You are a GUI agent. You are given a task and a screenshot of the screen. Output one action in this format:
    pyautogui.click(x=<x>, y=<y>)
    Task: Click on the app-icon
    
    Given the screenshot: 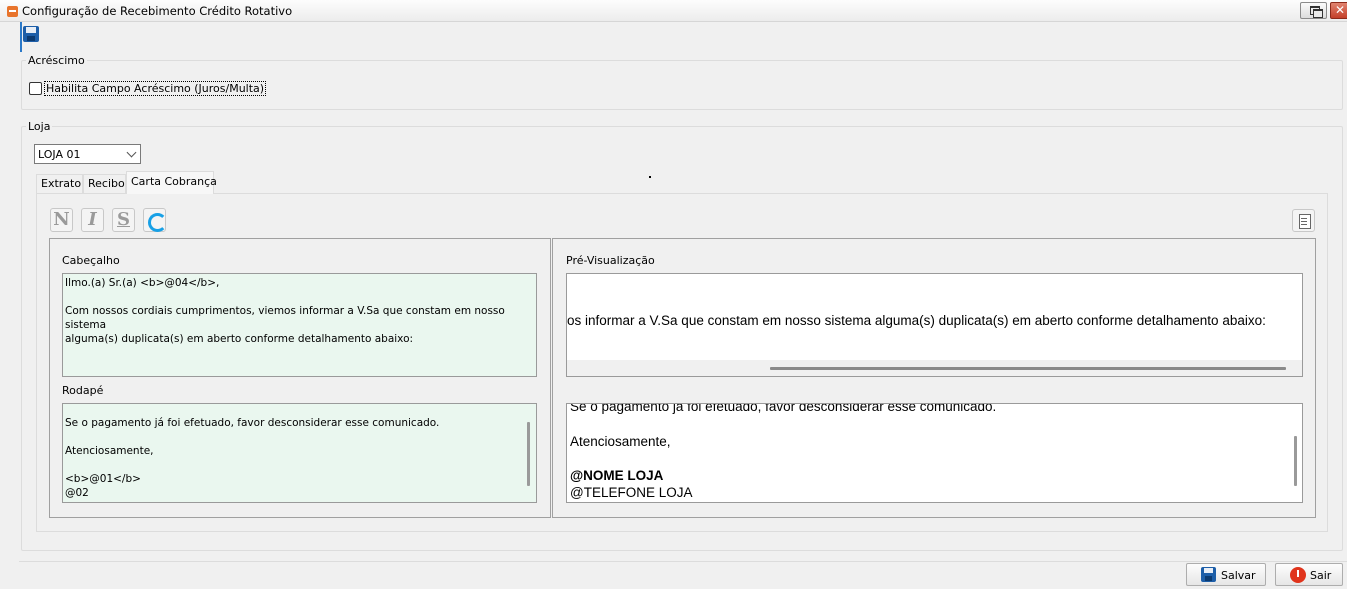 What is the action you would take?
    pyautogui.click(x=12, y=11)
    